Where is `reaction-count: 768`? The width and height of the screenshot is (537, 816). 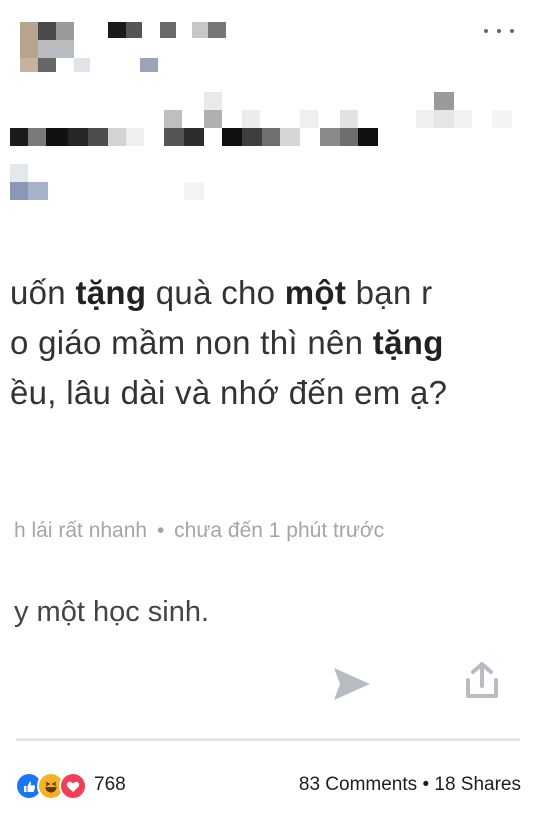
reaction-count: 768 is located at coordinates (110, 785).